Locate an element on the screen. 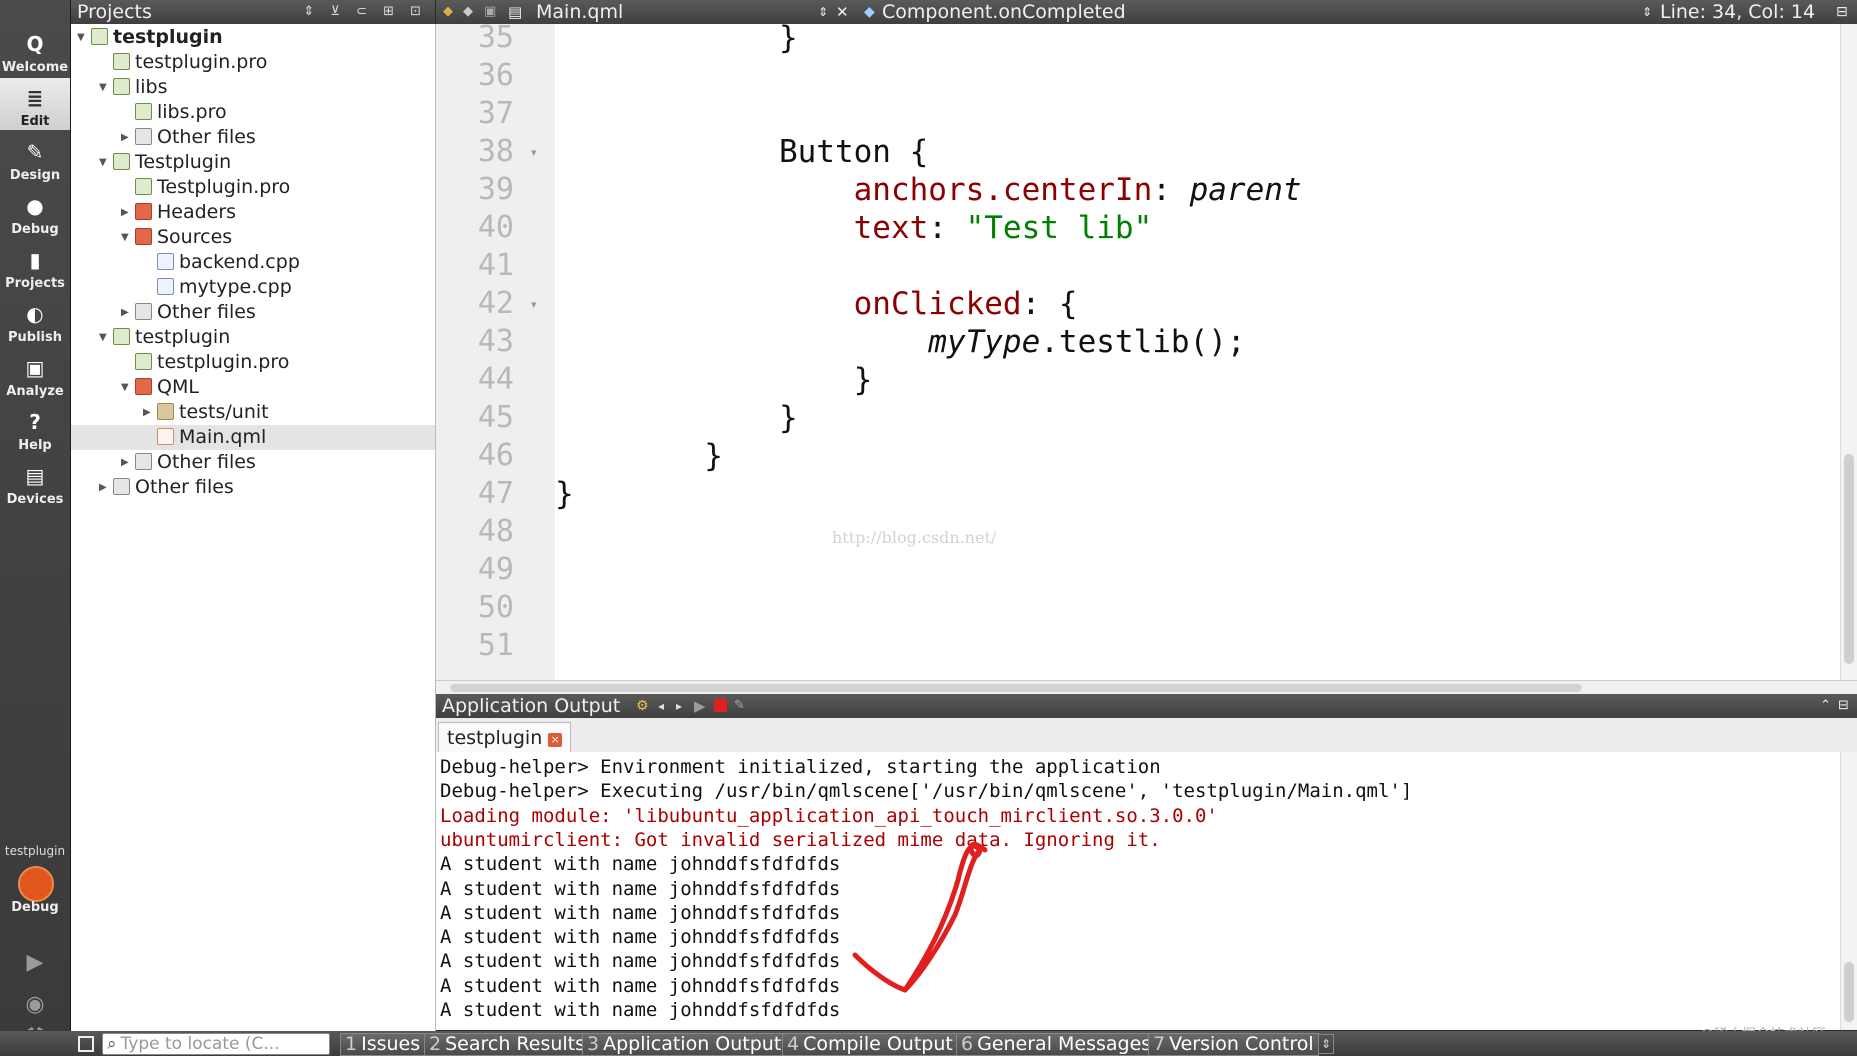 The image size is (1857, 1056). output-tab-testplugin: testplugin × is located at coordinates (505, 737).